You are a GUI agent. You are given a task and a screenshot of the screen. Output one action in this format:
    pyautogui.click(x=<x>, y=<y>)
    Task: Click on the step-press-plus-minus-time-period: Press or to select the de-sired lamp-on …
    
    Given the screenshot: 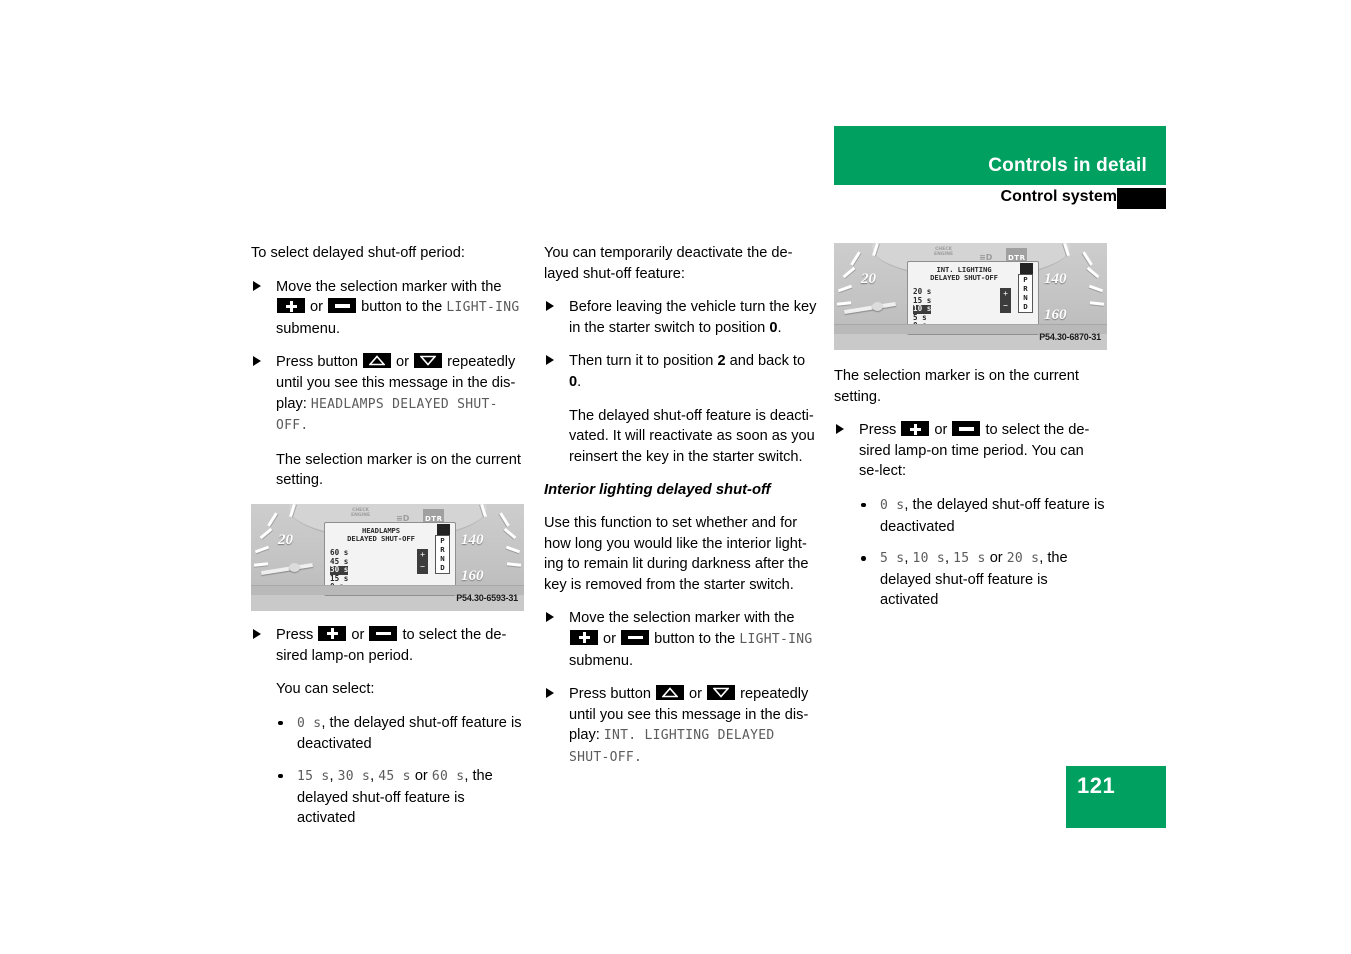 What is the action you would take?
    pyautogui.click(x=970, y=451)
    